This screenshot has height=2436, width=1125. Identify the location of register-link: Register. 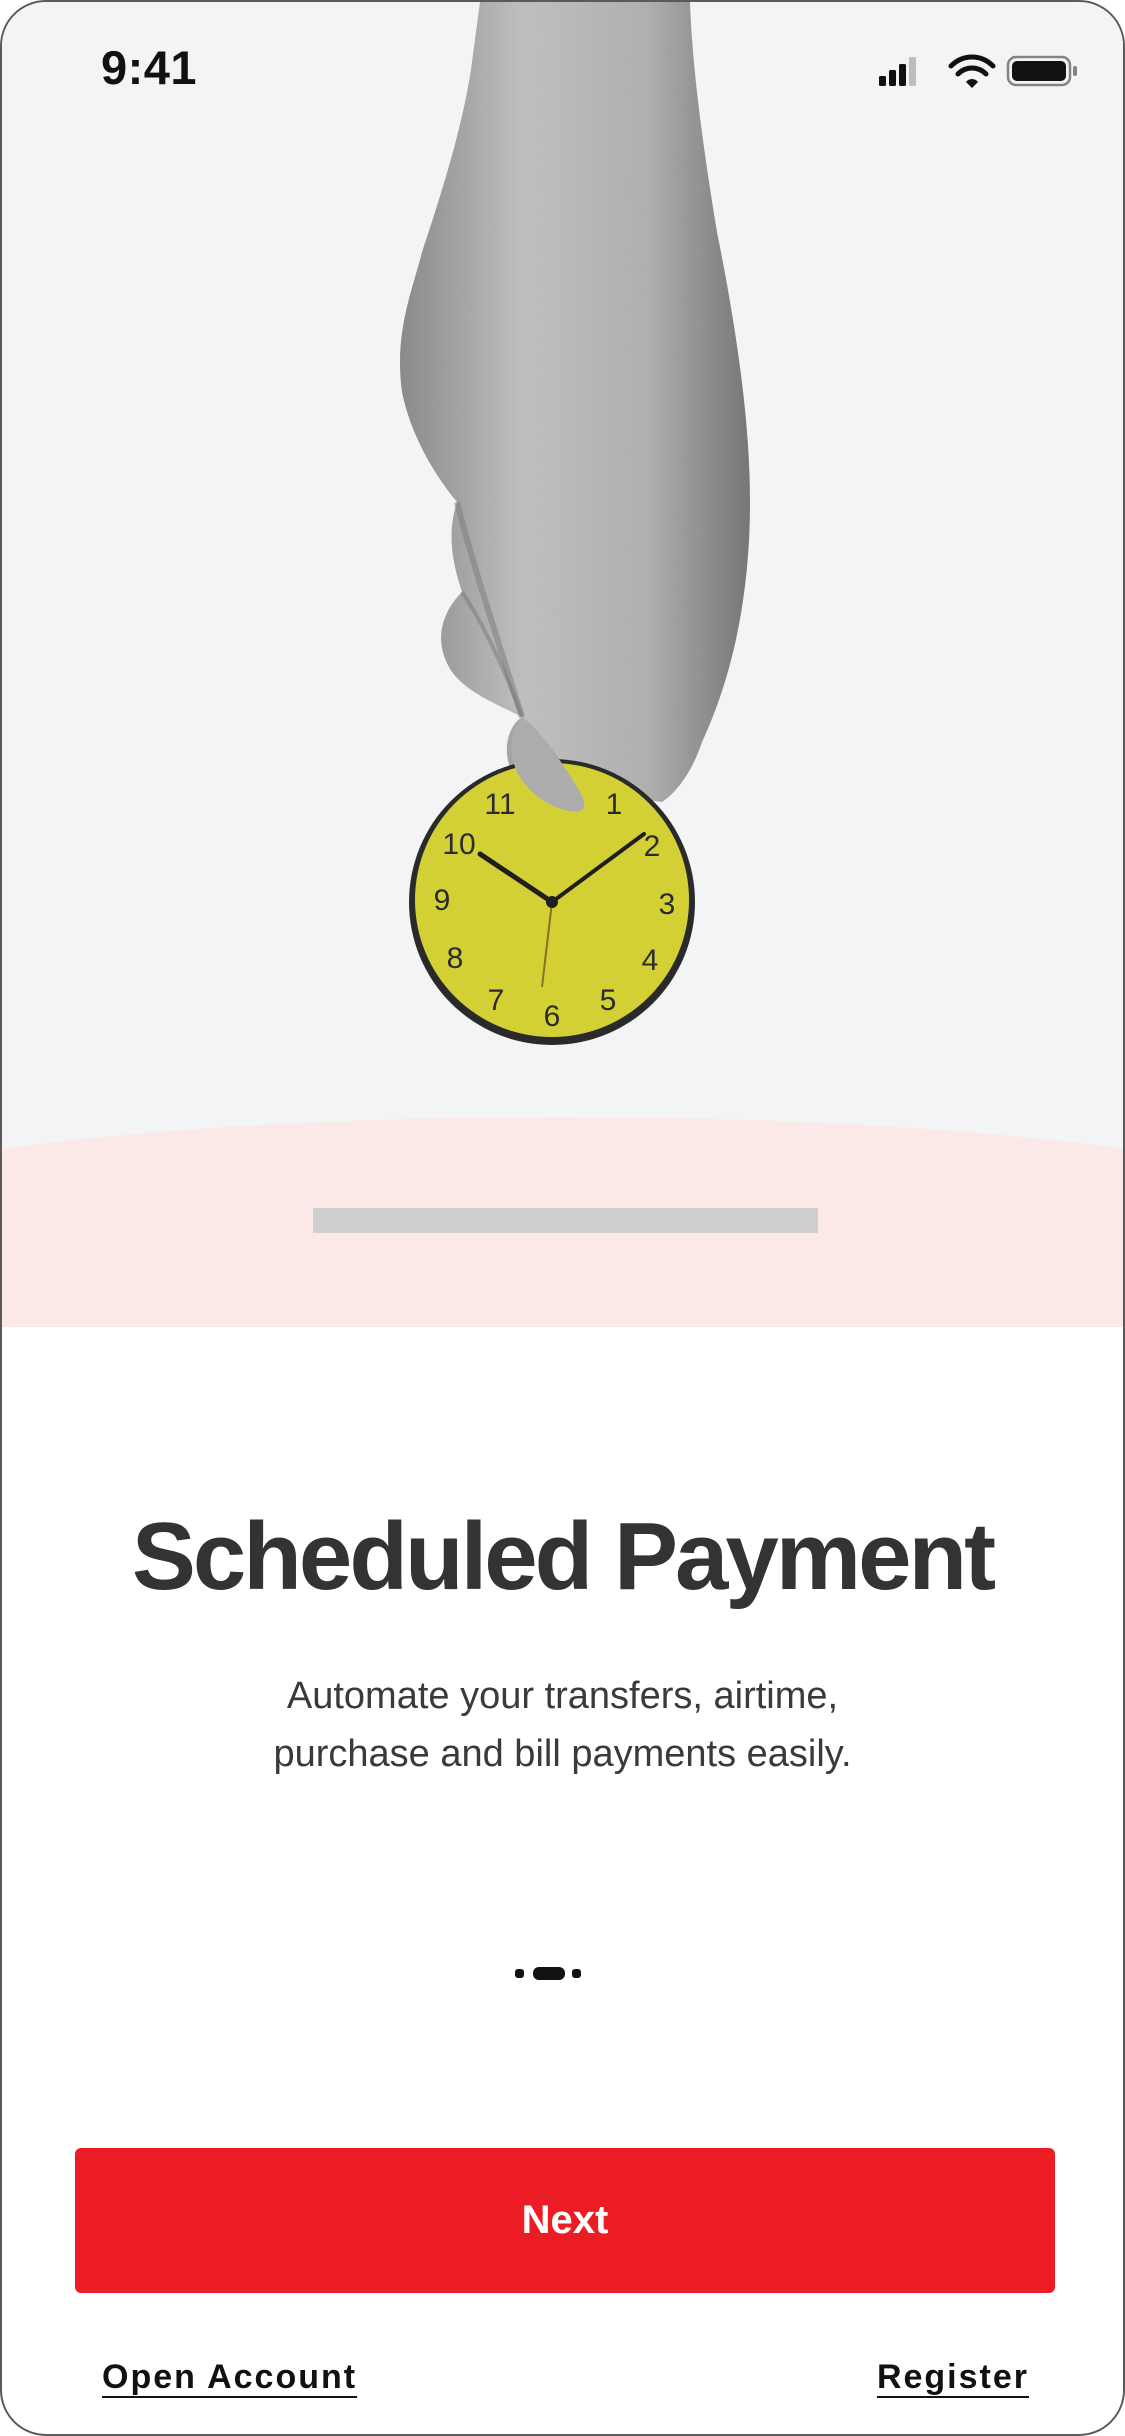
(953, 2377).